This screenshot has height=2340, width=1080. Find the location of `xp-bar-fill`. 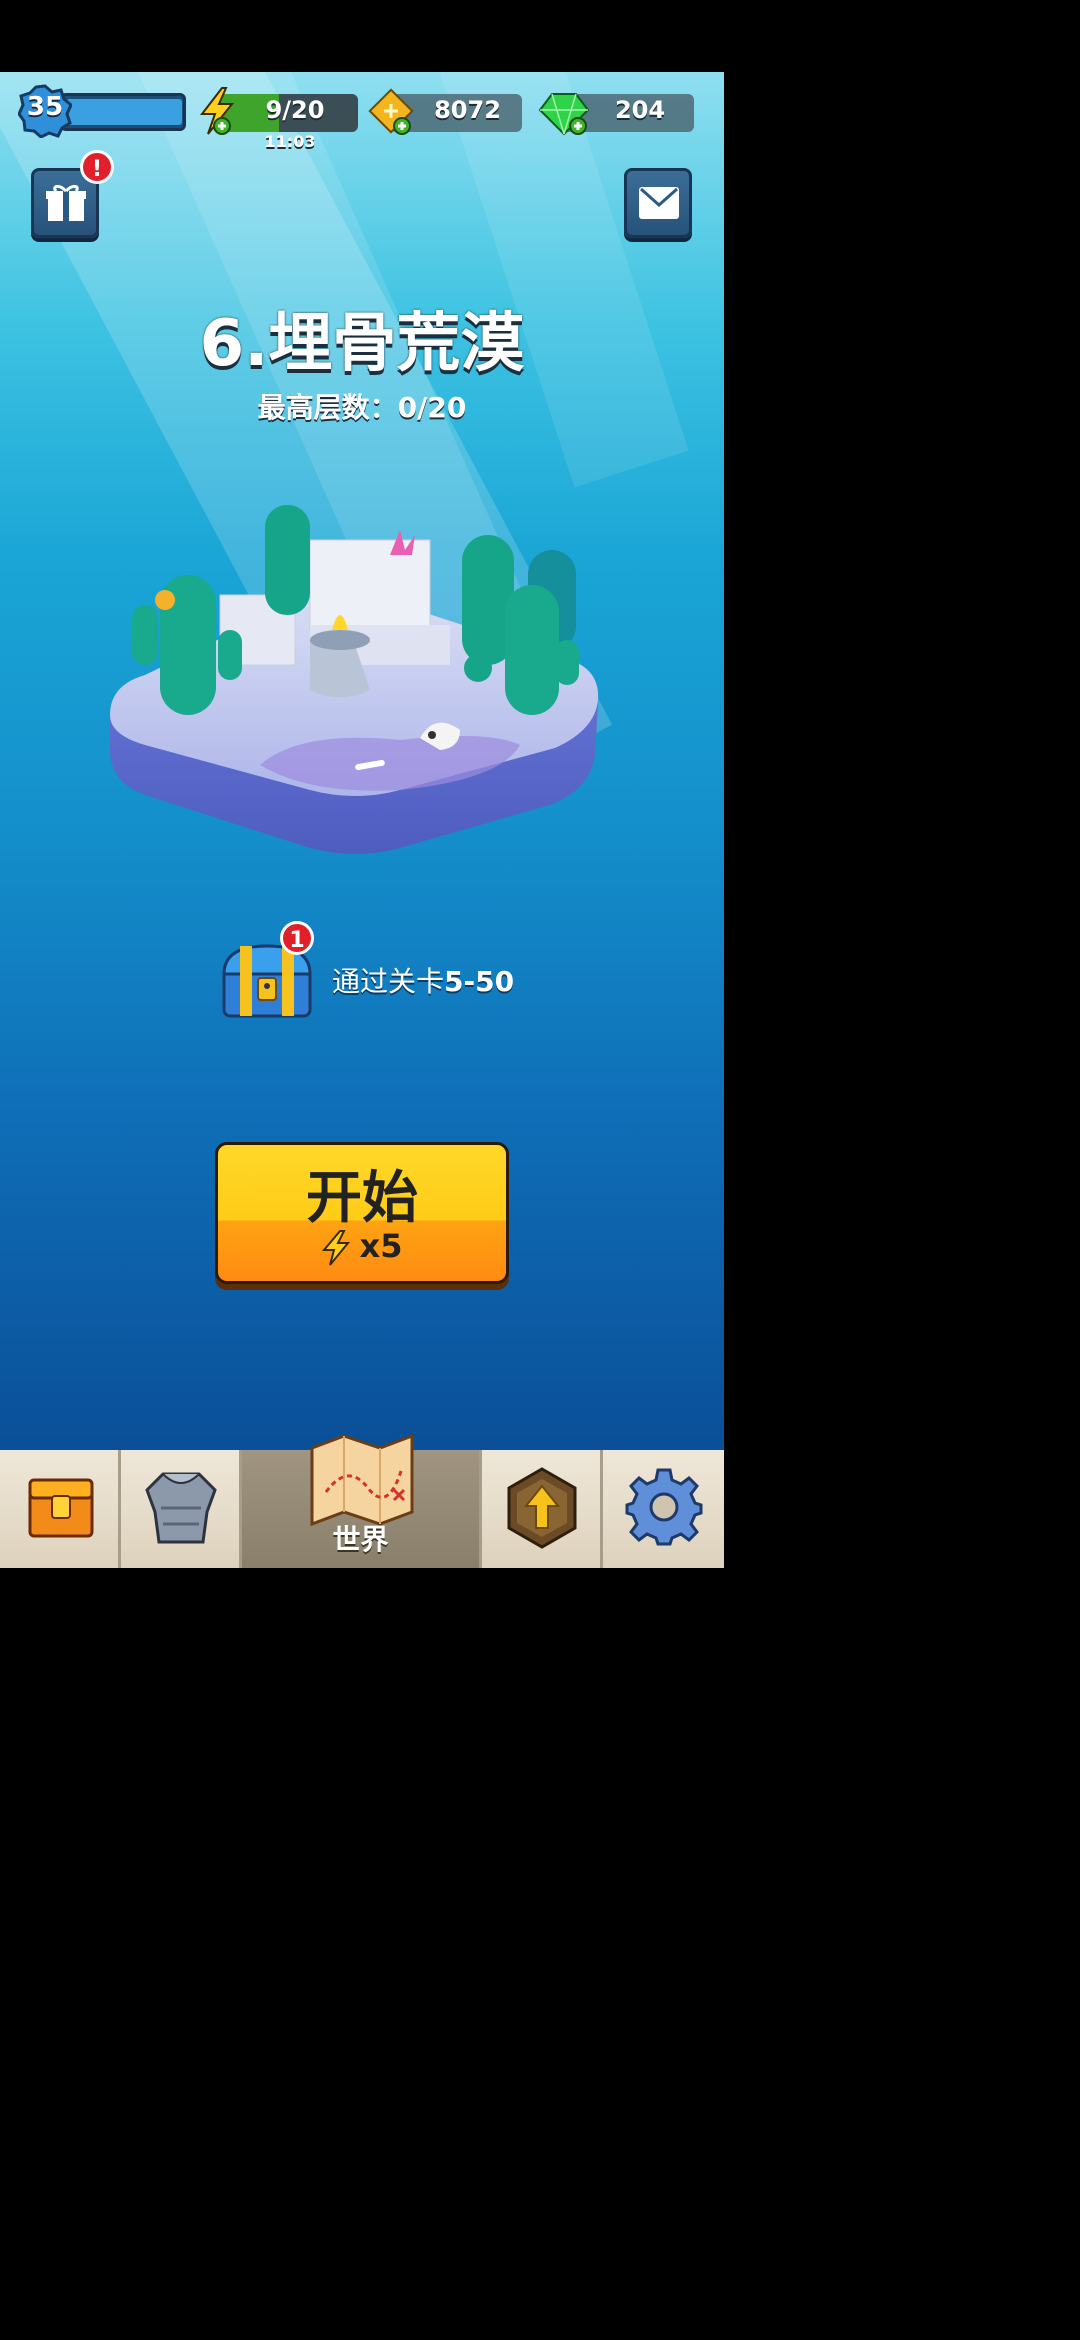

xp-bar-fill is located at coordinates (124, 112).